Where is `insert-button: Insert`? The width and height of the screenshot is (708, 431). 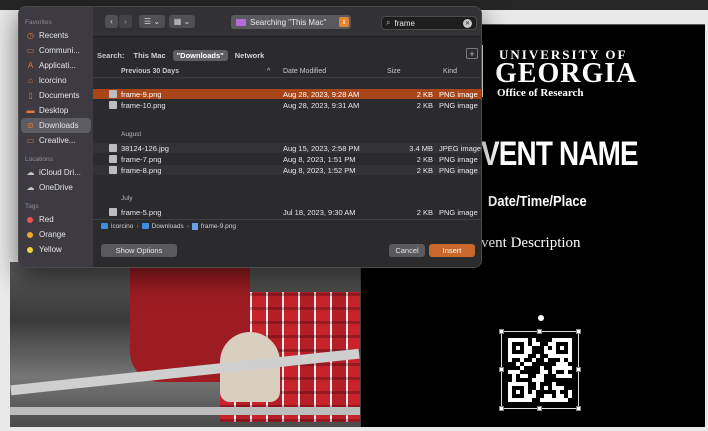
insert-button: Insert is located at coordinates (452, 250).